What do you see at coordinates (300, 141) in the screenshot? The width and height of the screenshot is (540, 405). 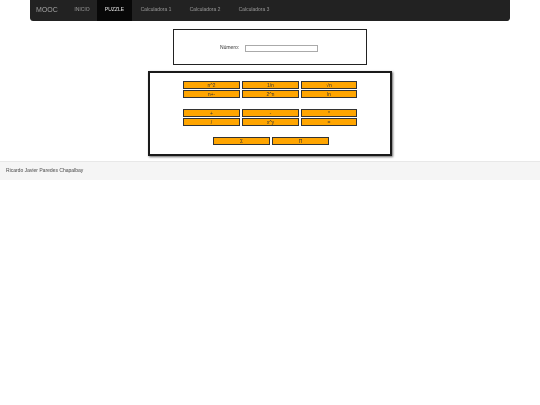 I see `product-button: Π` at bounding box center [300, 141].